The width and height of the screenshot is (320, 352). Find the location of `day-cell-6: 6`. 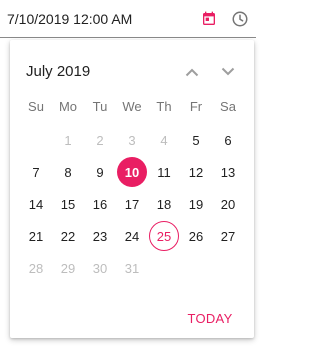

day-cell-6: 6 is located at coordinates (228, 140).